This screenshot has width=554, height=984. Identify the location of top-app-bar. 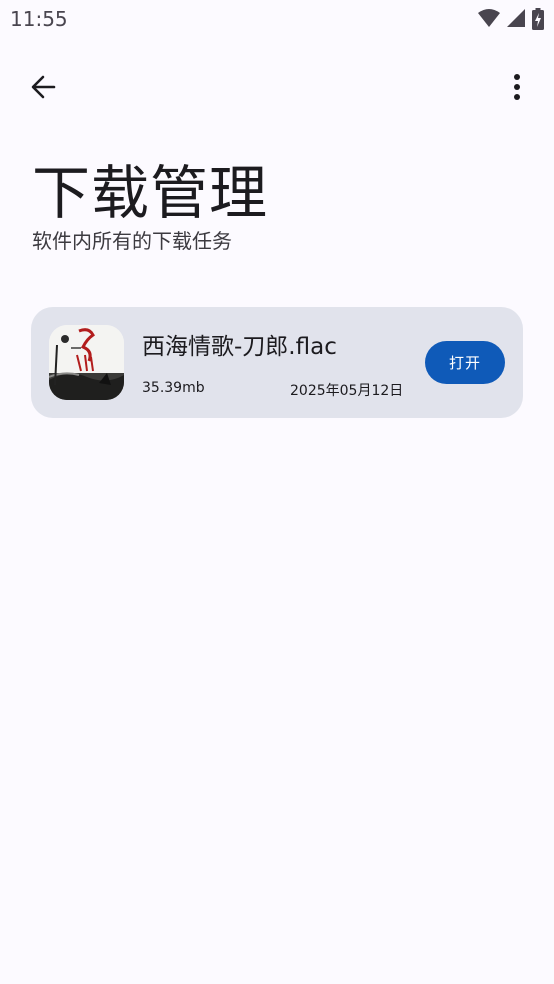
(277, 86).